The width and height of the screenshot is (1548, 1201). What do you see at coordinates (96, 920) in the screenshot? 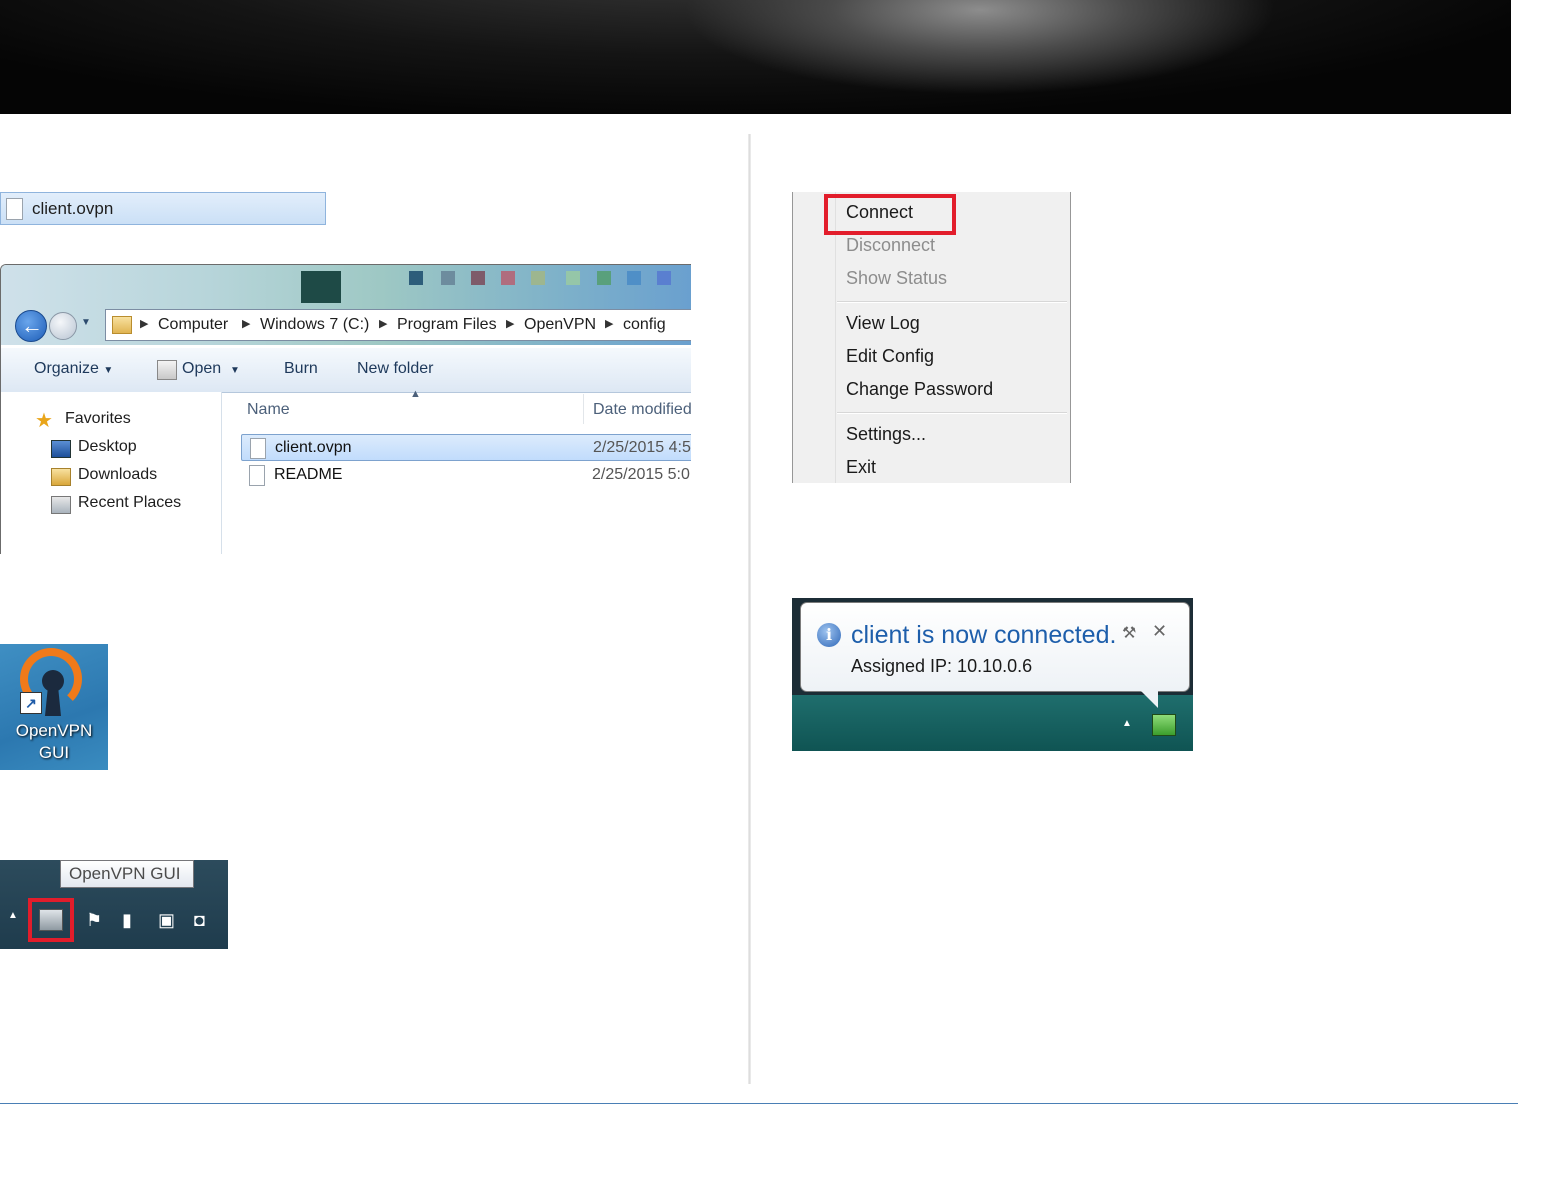
I see `action-center-flag-icon: ⚑` at bounding box center [96, 920].